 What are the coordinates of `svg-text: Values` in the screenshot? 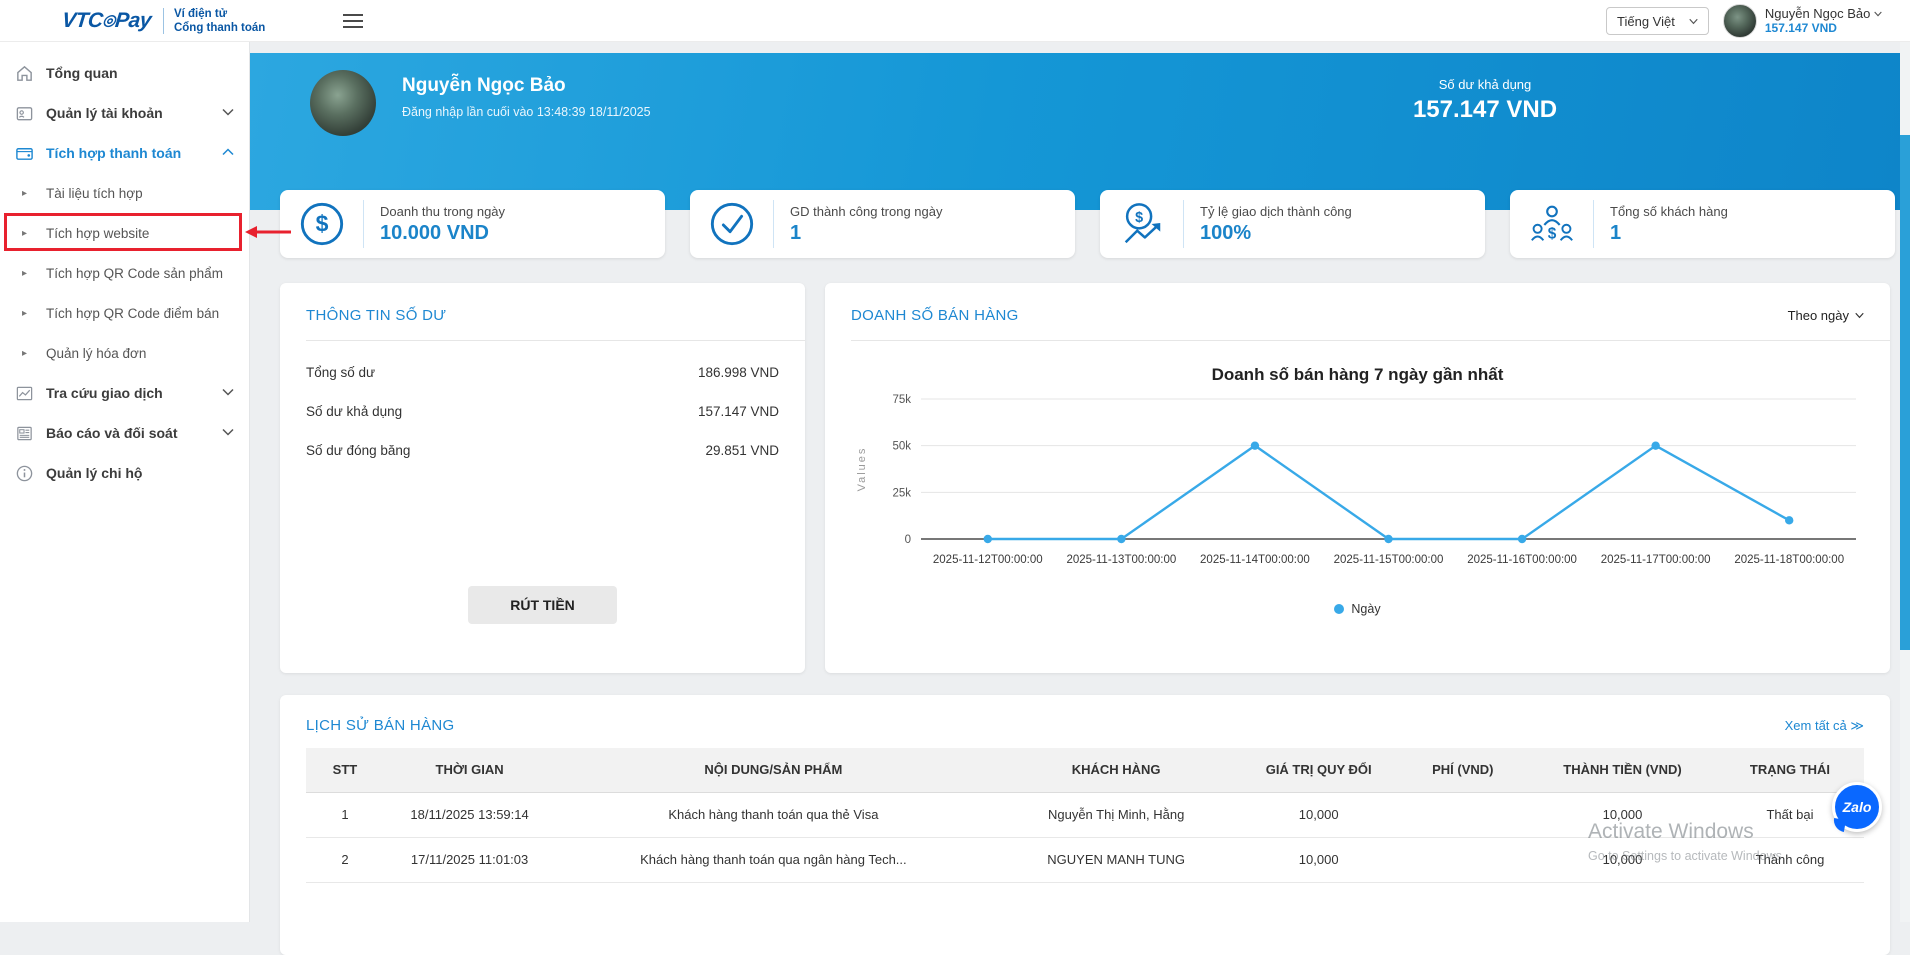 It's located at (862, 469).